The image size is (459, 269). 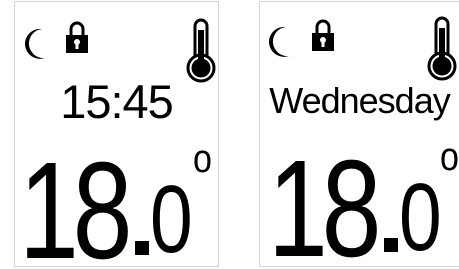 What do you see at coordinates (442, 48) in the screenshot?
I see `thermometer-icon` at bounding box center [442, 48].